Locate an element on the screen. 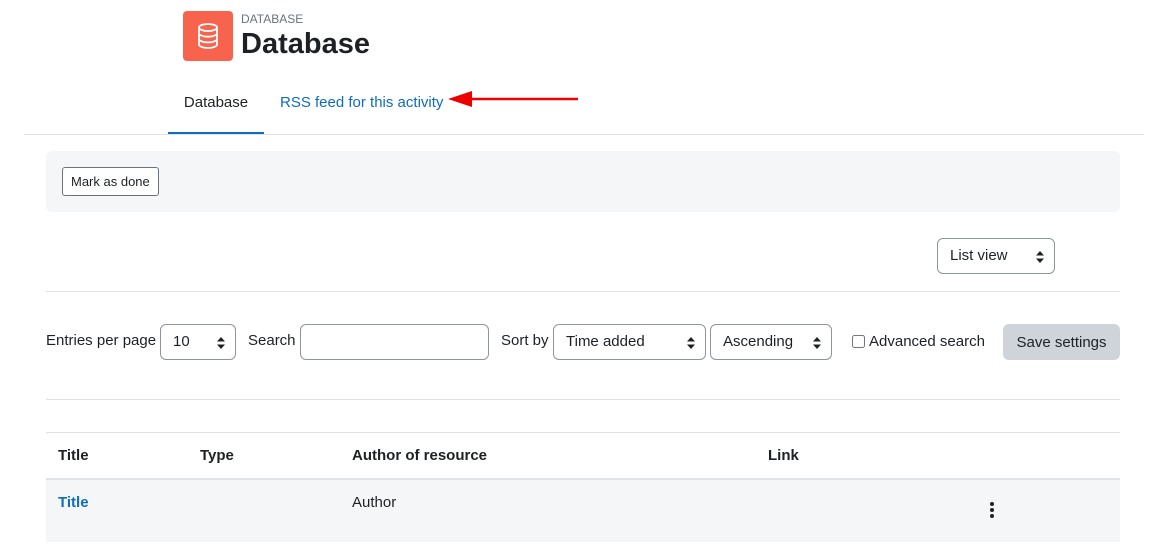  column-header-title: Title is located at coordinates (73, 455).